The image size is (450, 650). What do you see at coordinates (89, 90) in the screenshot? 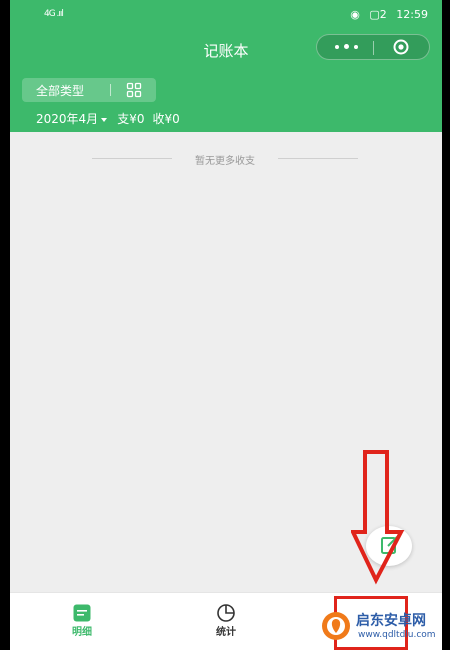
I see `type-filter-button: 全部类型` at bounding box center [89, 90].